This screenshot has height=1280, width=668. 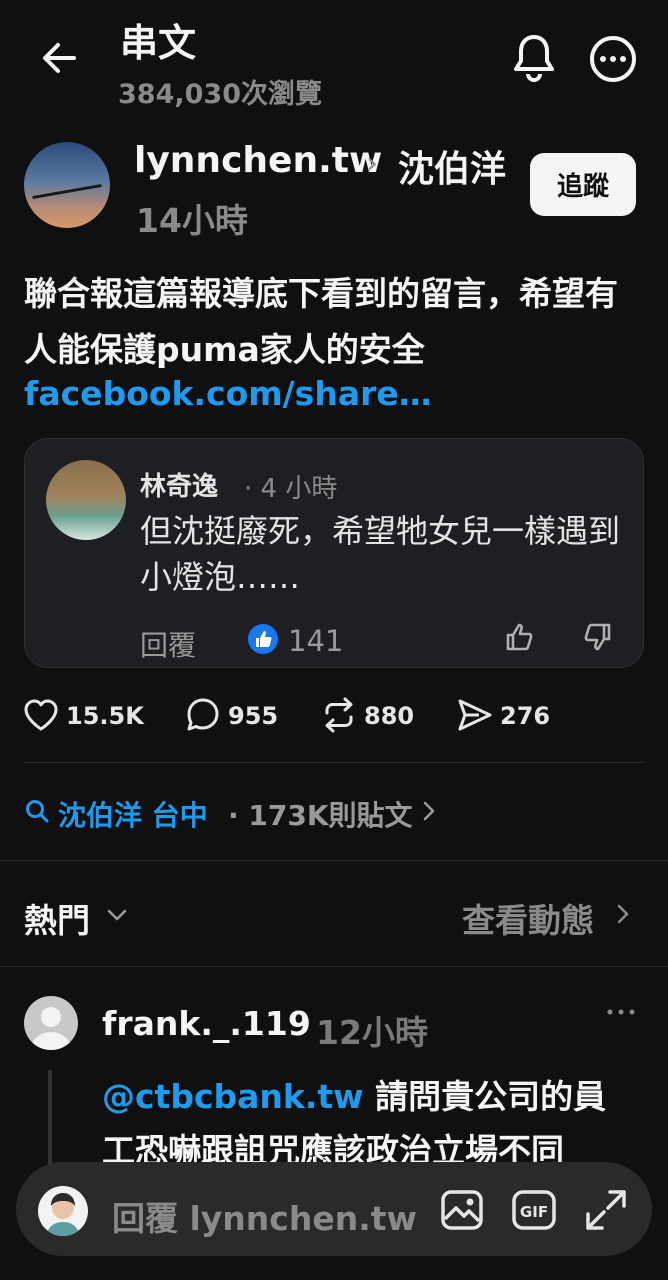 I want to click on view-activity-link: 查看動態, so click(x=528, y=918).